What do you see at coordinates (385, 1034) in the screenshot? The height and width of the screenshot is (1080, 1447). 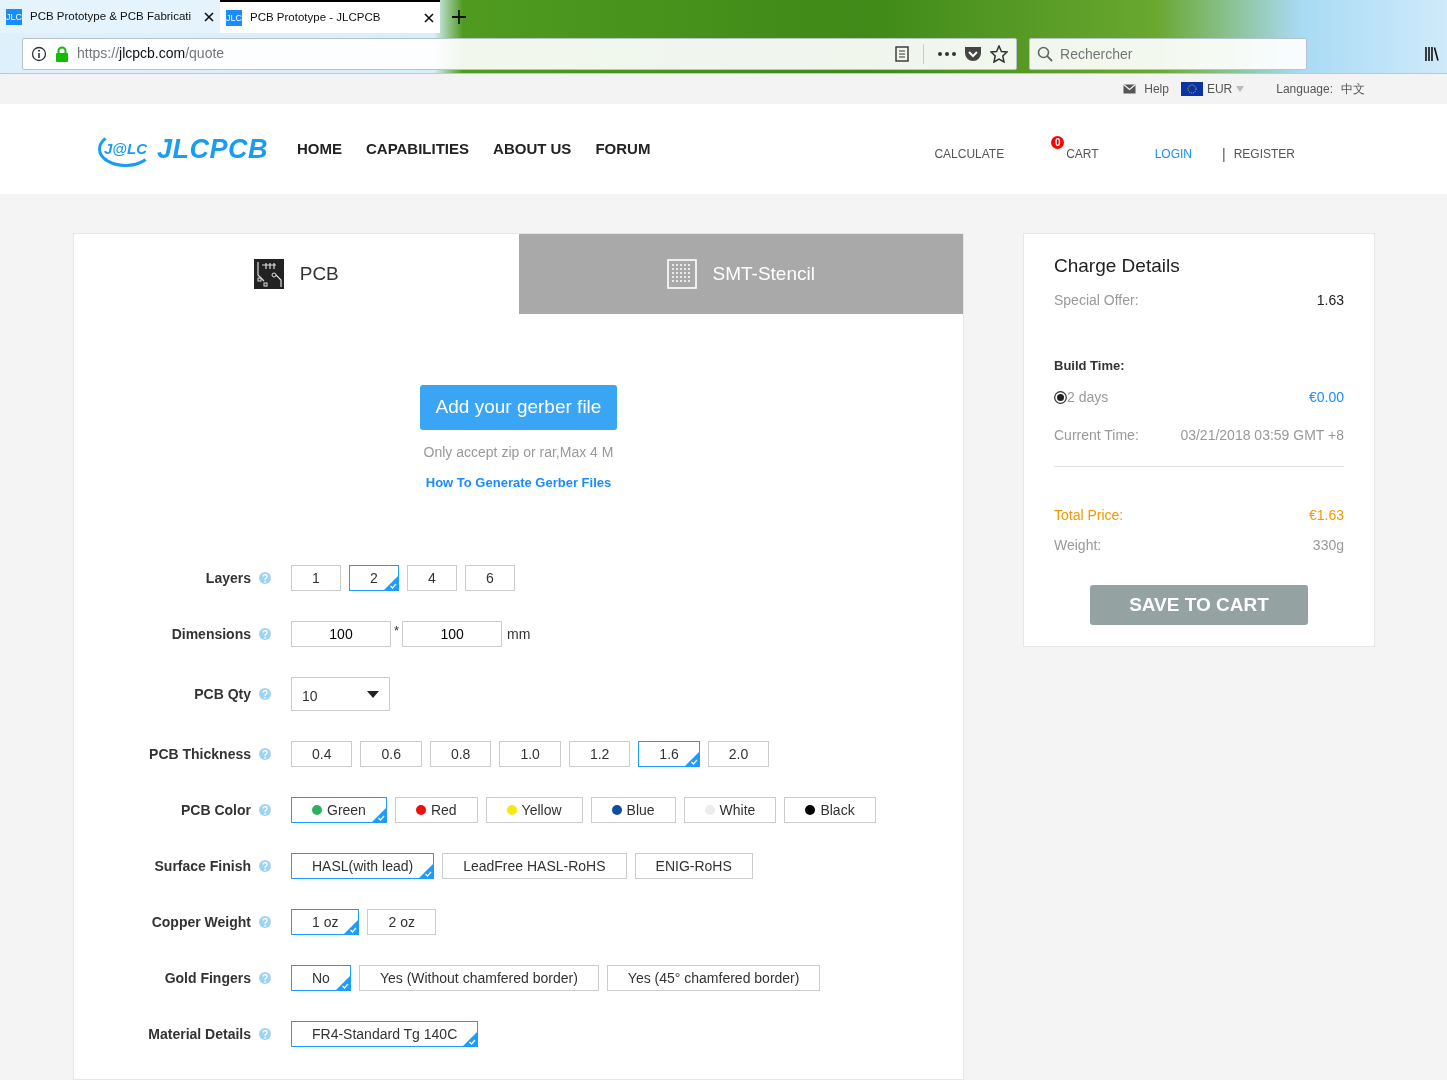 I see `option-button: FR4-Standard Tg 140C` at bounding box center [385, 1034].